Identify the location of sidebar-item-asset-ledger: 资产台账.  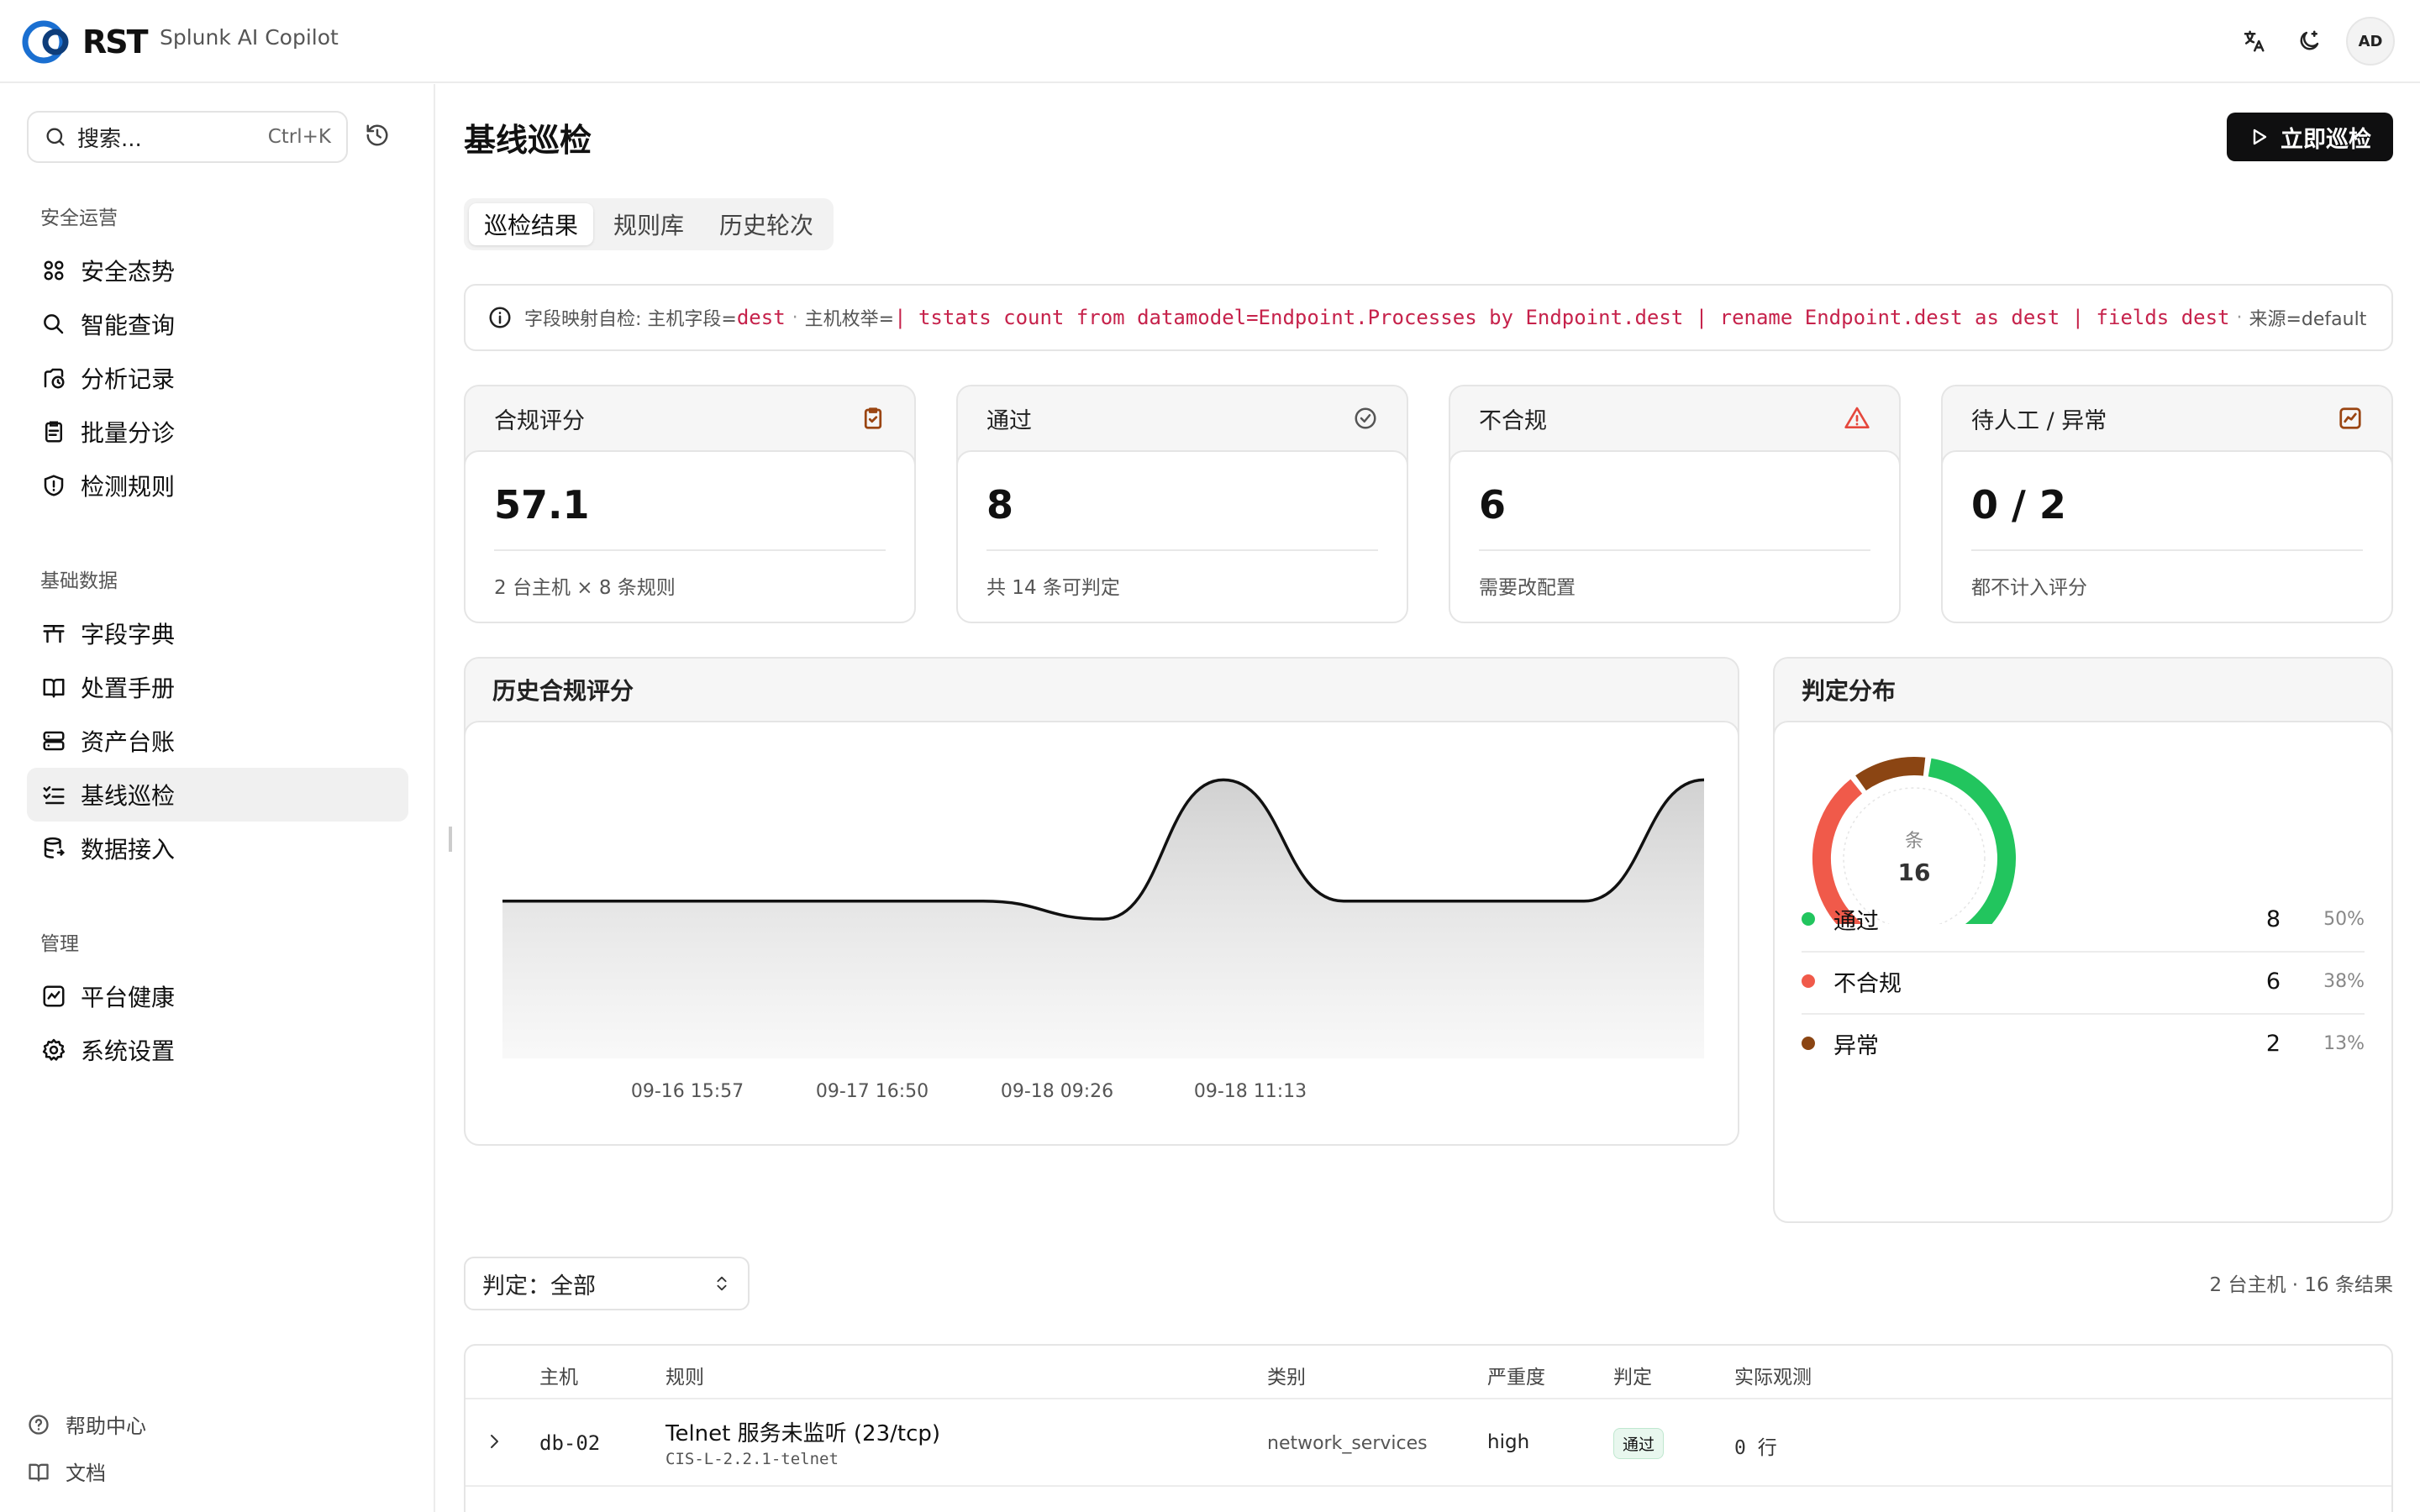
(218, 741).